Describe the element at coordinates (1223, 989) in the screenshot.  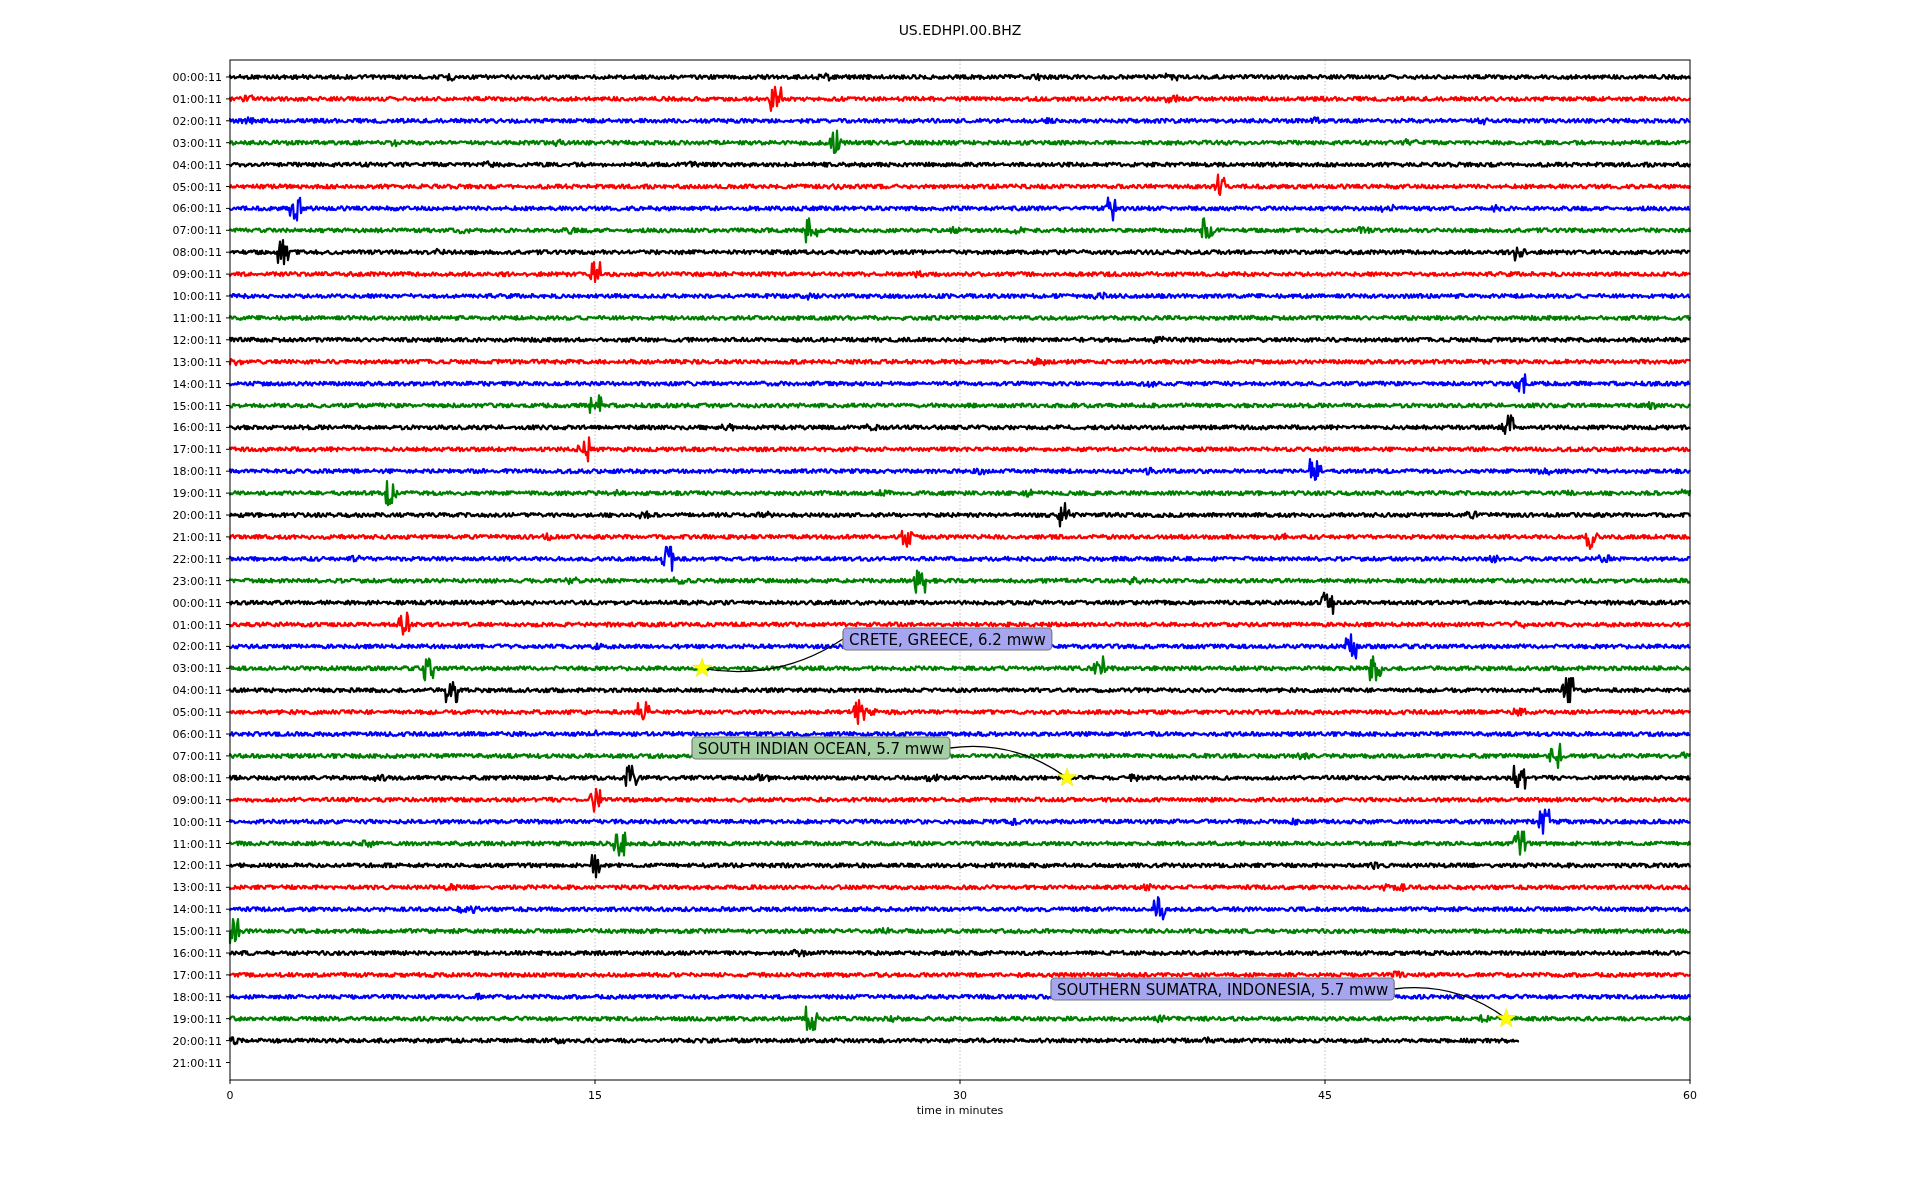
I see `event-annotation: SOUTHERN SUMATRA, INDONESIA, 5.7 mww` at that location.